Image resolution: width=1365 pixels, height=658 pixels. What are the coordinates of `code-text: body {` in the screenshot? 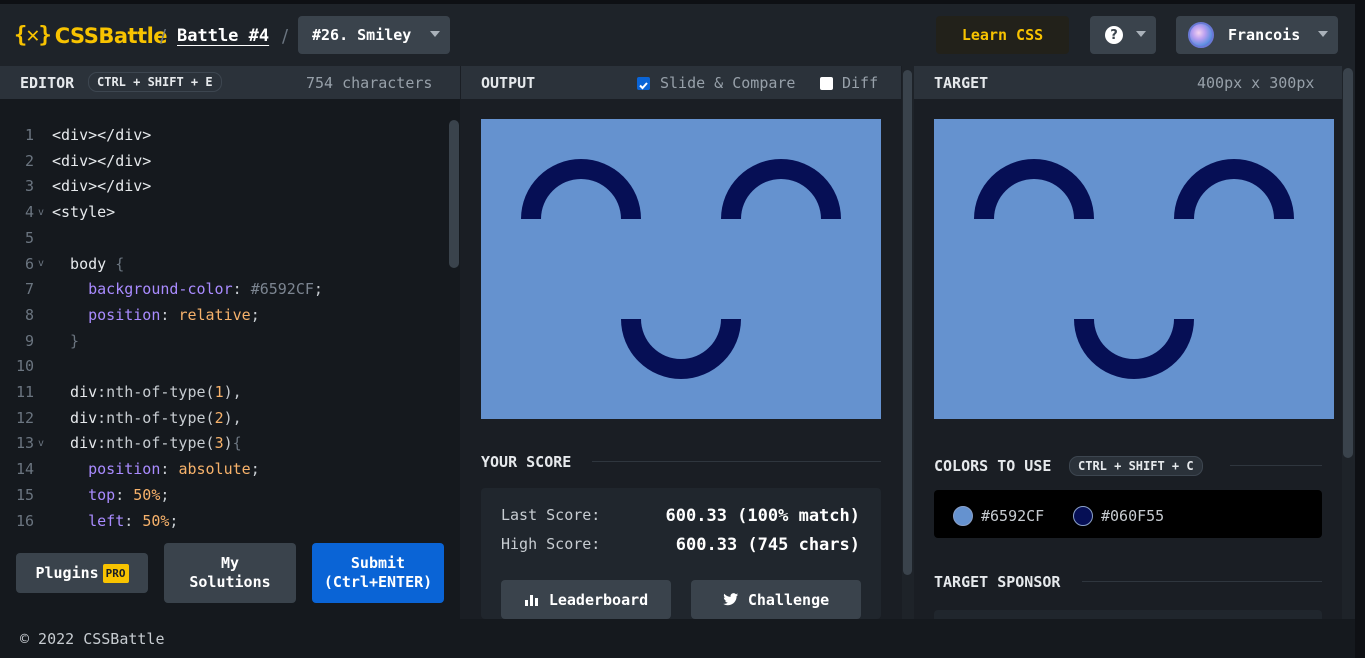 It's located at (88, 264).